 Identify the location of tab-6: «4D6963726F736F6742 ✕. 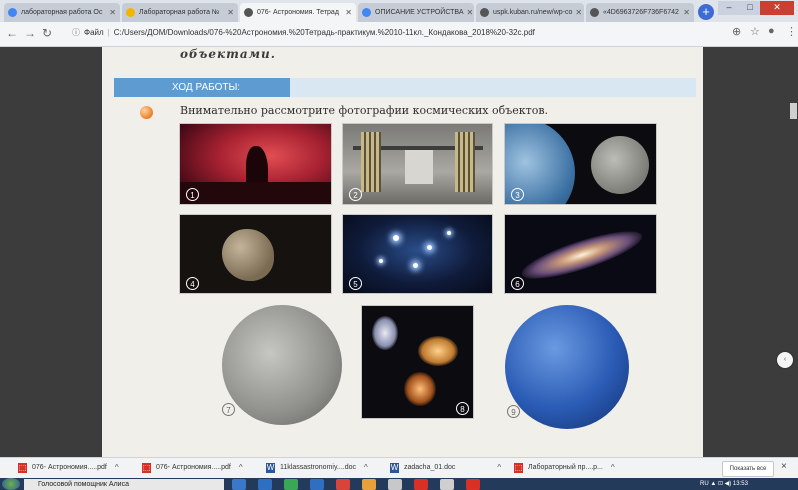
(640, 12).